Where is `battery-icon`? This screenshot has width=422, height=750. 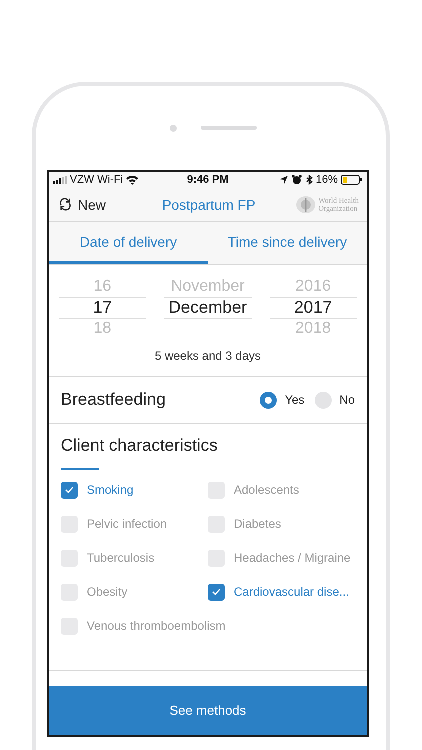 battery-icon is located at coordinates (351, 180).